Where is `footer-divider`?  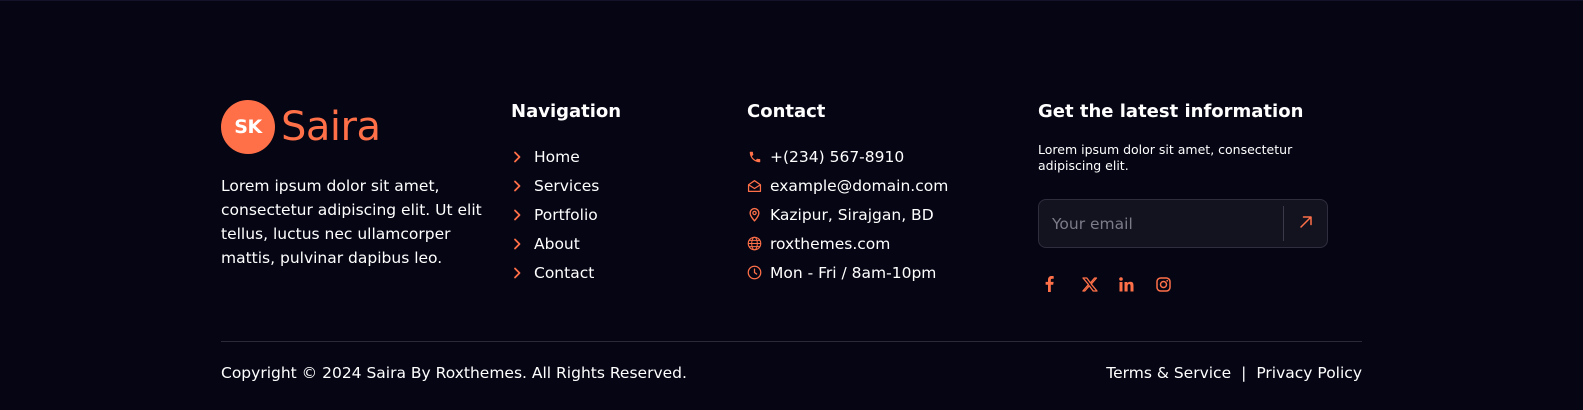 footer-divider is located at coordinates (791, 341).